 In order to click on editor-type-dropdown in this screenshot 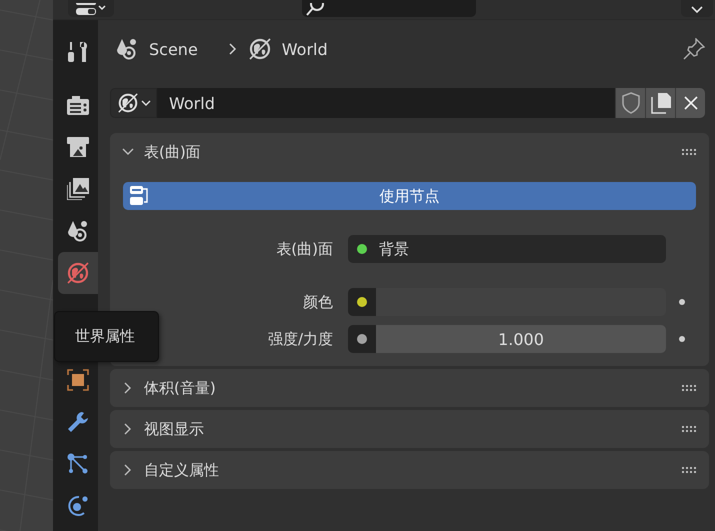, I will do `click(91, 8)`.